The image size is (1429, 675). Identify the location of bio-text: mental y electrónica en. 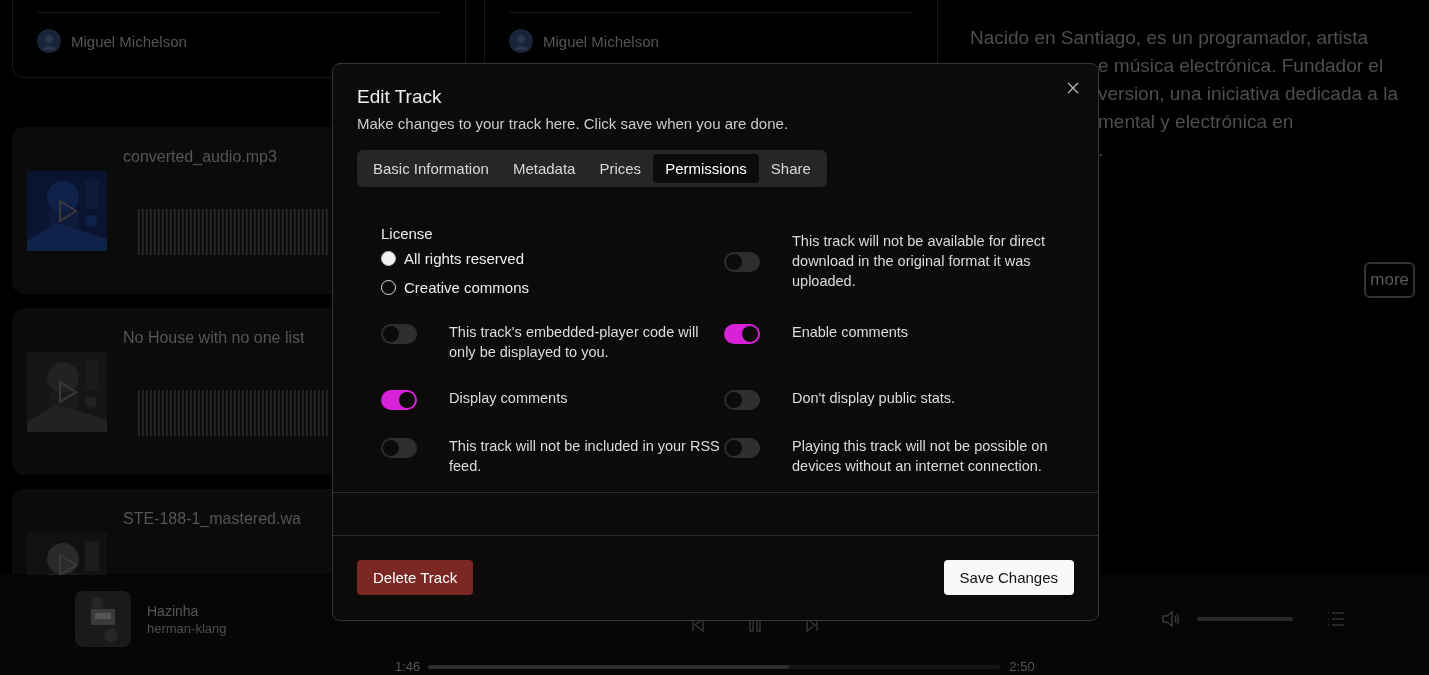
(1196, 122).